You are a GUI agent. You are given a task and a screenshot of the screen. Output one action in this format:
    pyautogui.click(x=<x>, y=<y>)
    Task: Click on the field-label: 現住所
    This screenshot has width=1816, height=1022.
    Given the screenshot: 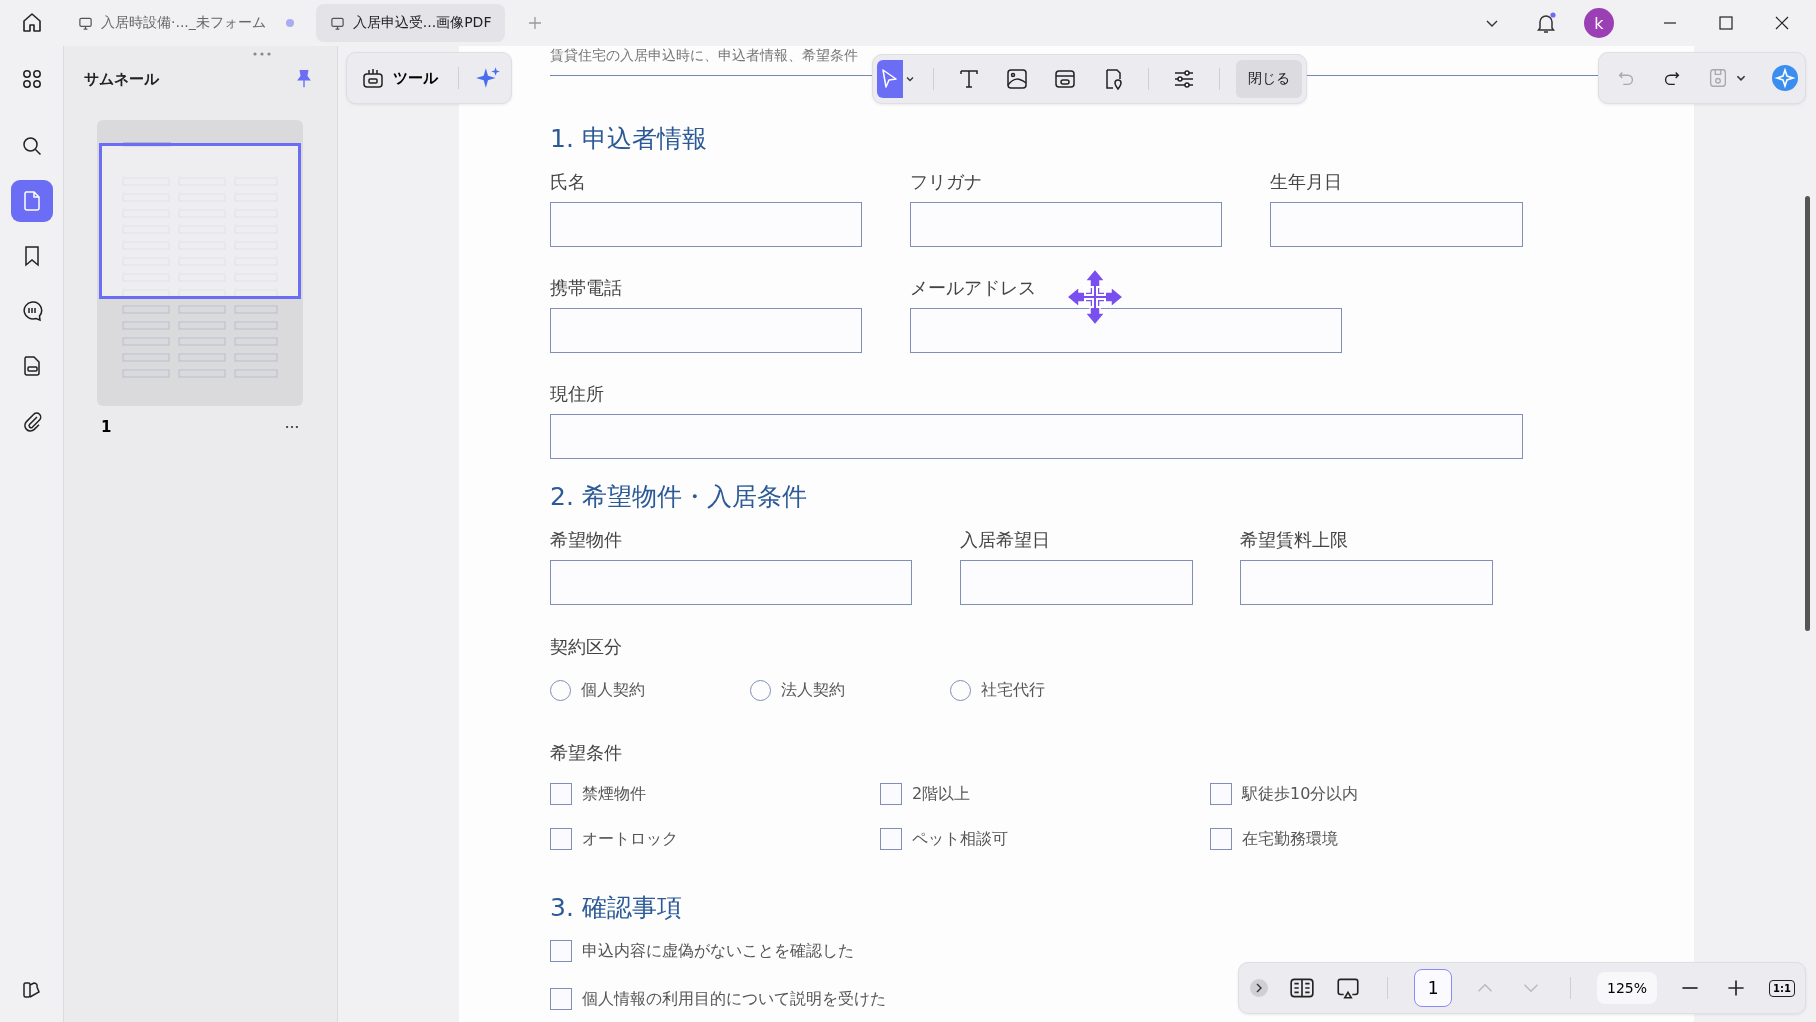 What is the action you would take?
    pyautogui.click(x=577, y=394)
    